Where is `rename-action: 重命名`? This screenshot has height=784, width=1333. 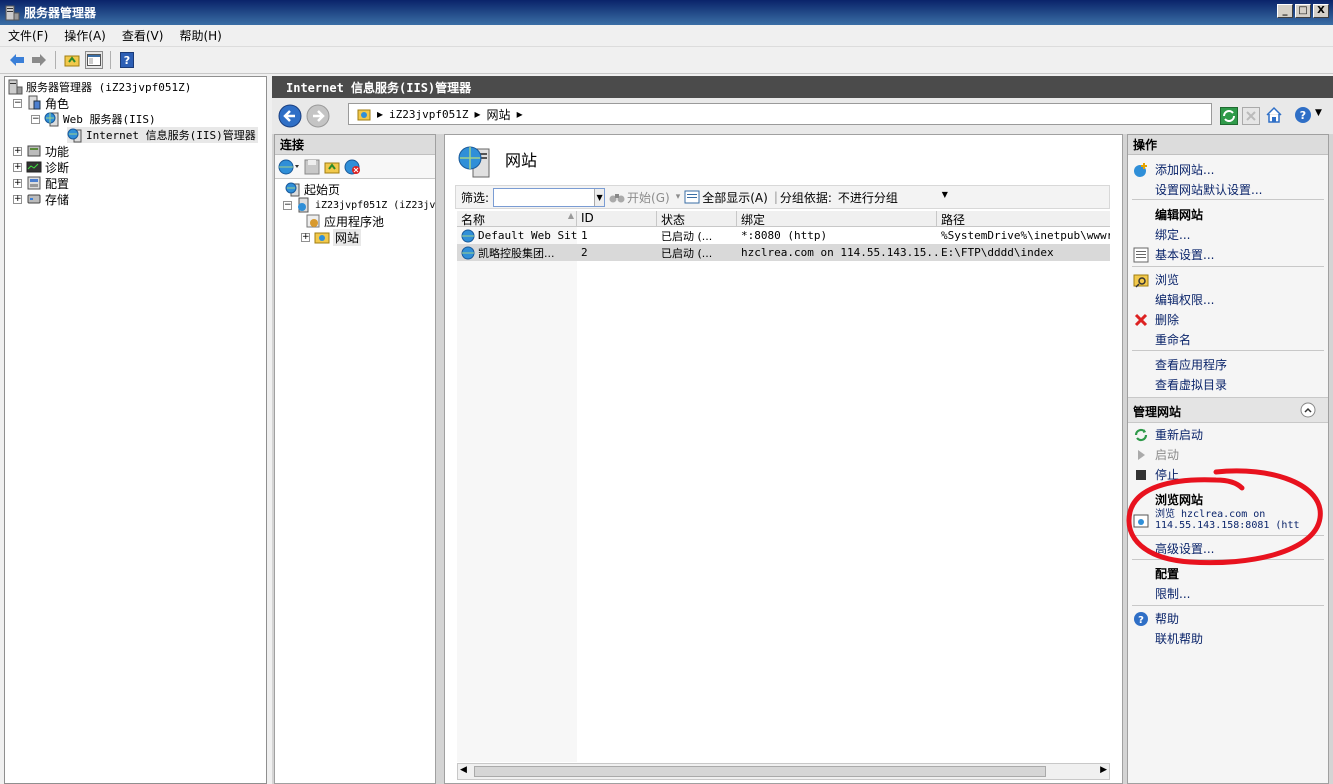 rename-action: 重命名 is located at coordinates (1173, 339).